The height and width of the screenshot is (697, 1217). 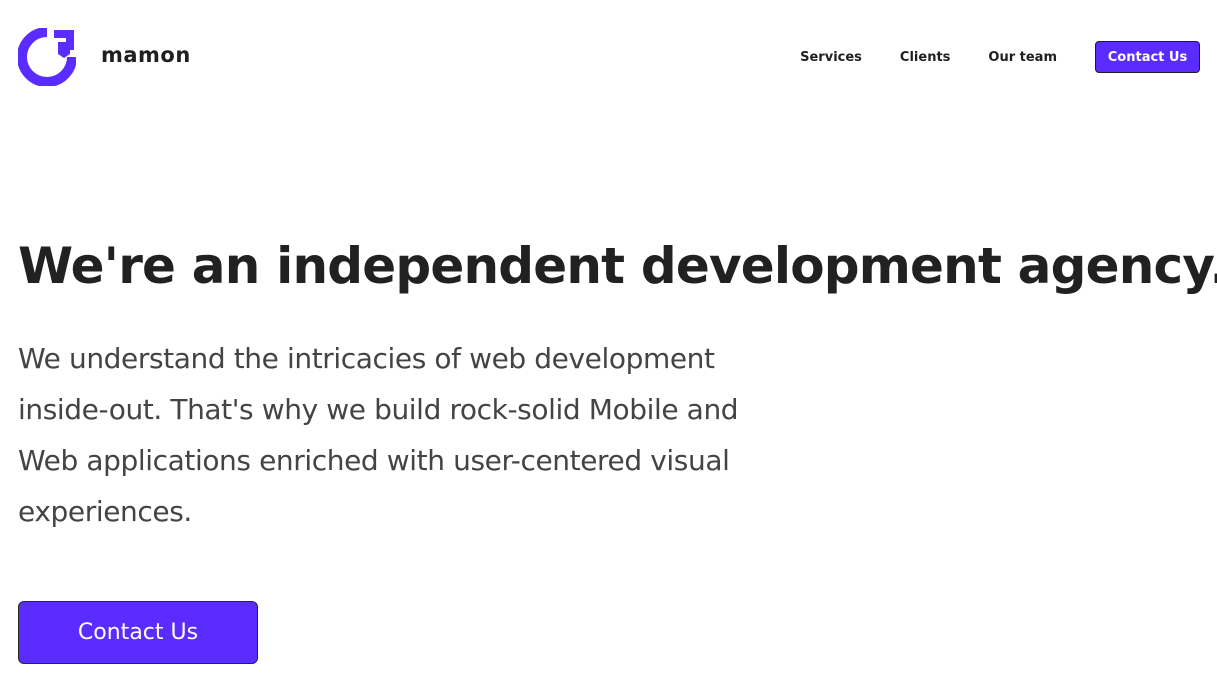 I want to click on nav-link-clients: Clients, so click(x=925, y=57).